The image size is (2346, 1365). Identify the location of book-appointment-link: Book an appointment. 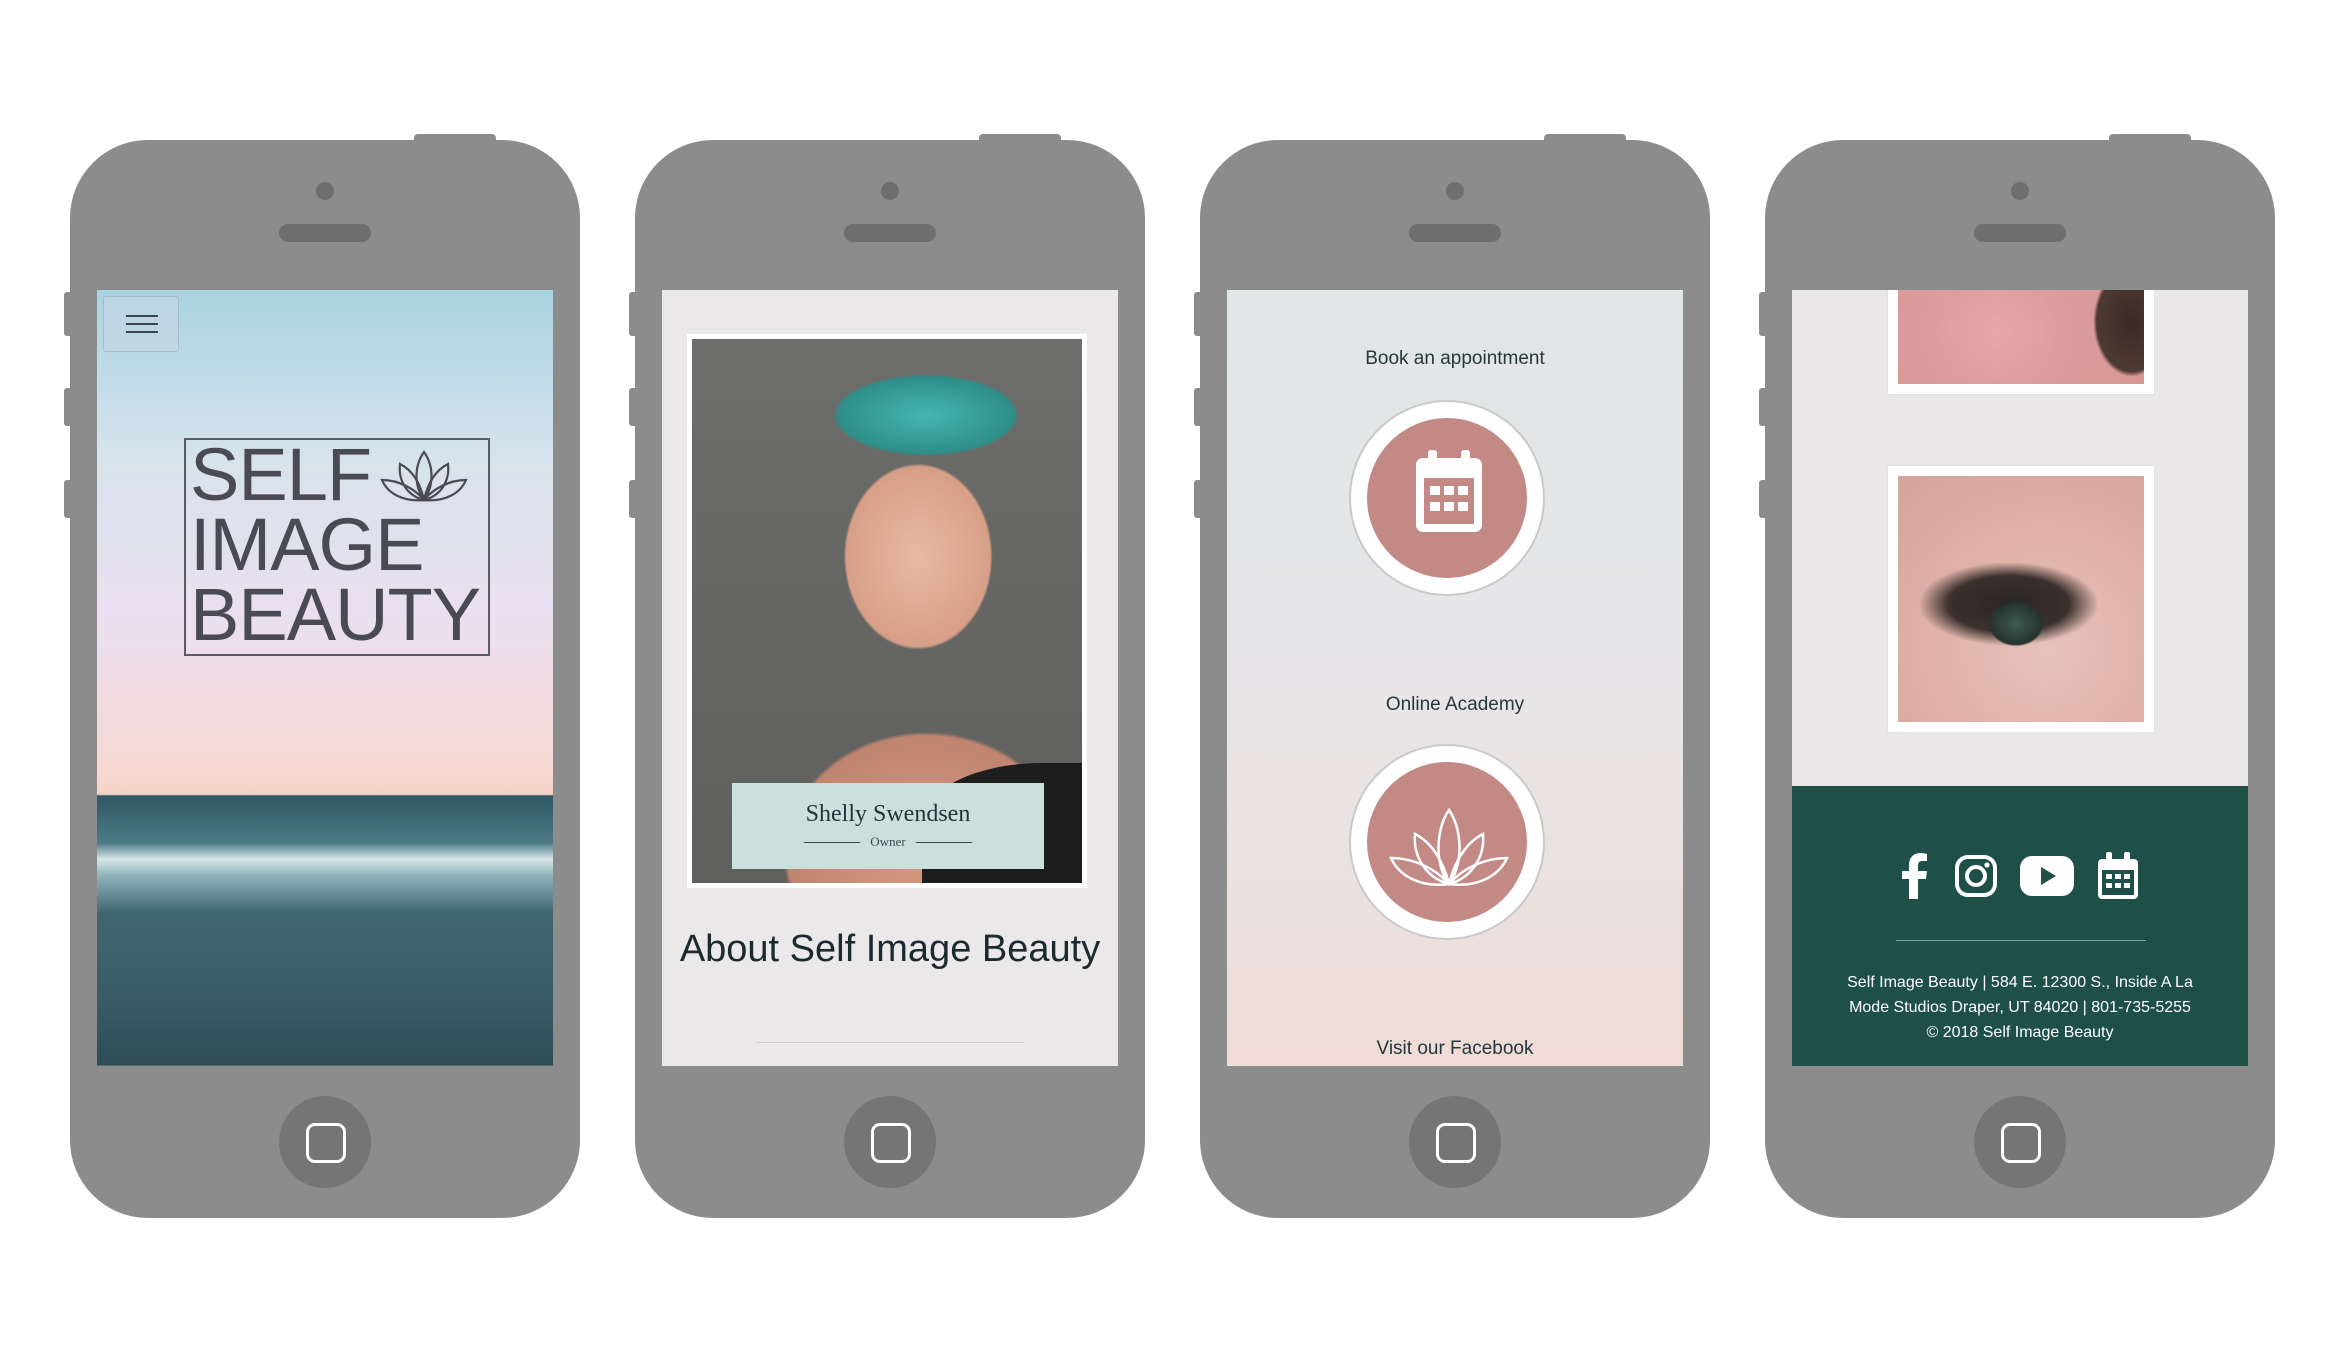
(1455, 359).